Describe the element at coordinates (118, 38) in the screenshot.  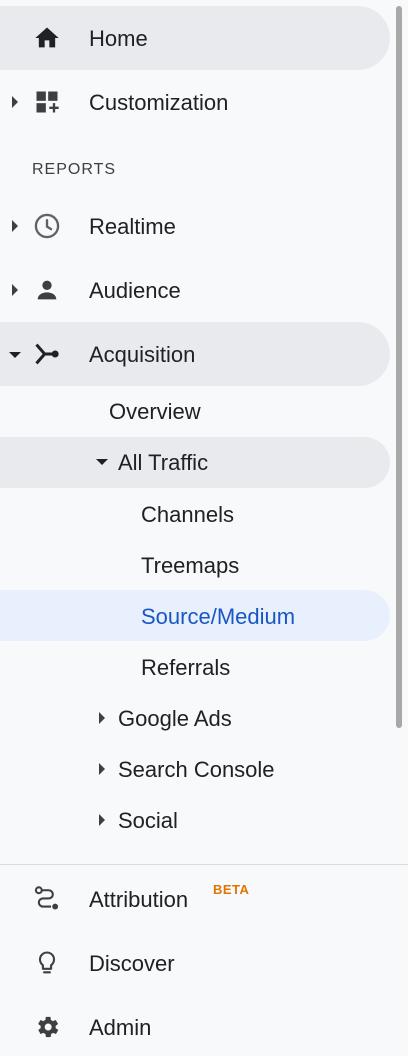
I see `sidebar-item-label: Home` at that location.